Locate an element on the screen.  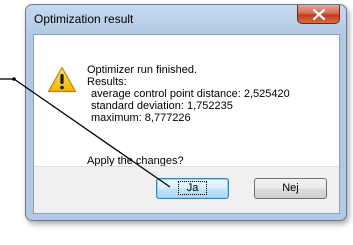
window-title: Optimization result is located at coordinates (84, 19).